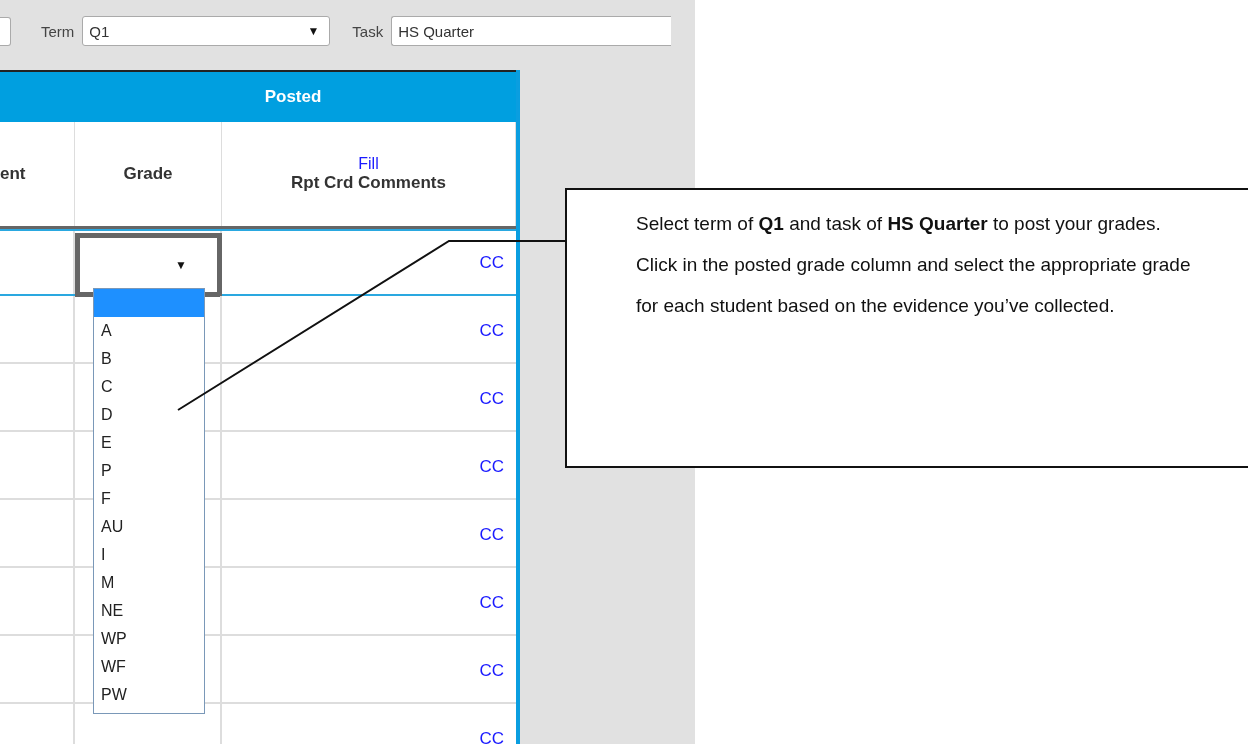 The height and width of the screenshot is (744, 1248). I want to click on term-label: Term, so click(58, 31).